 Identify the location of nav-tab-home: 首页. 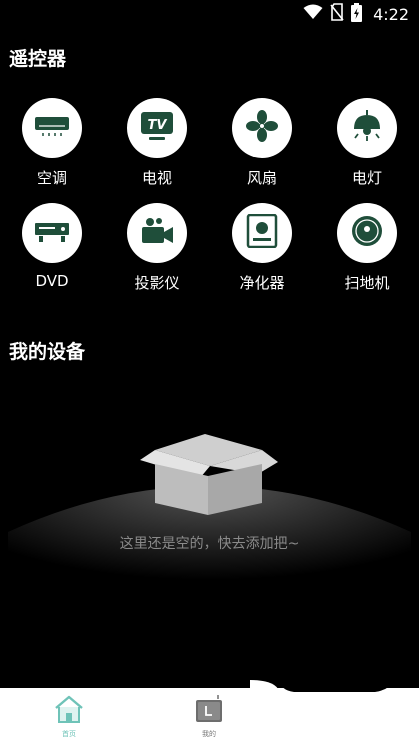
(69, 716).